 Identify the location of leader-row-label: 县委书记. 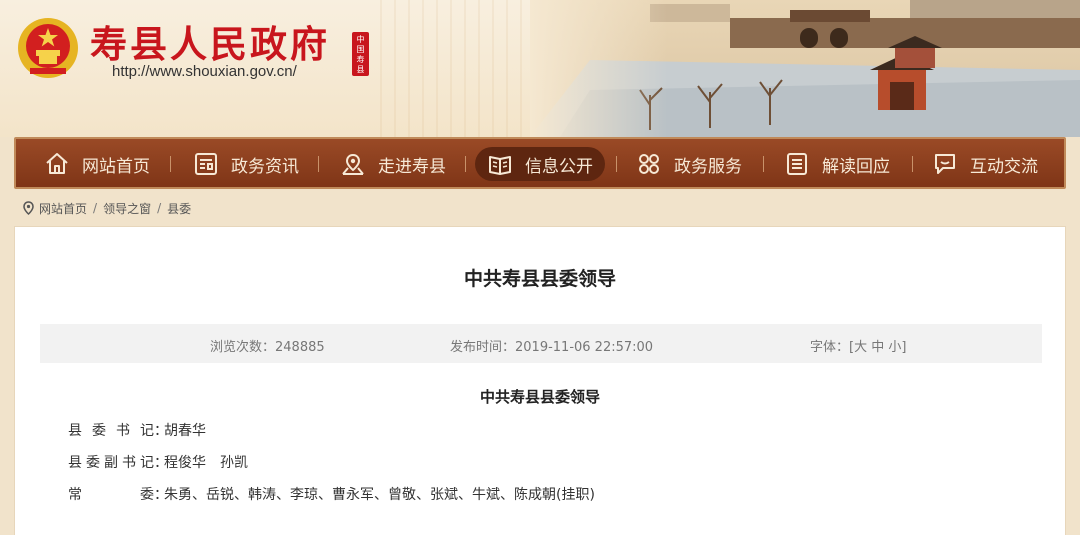
(111, 431).